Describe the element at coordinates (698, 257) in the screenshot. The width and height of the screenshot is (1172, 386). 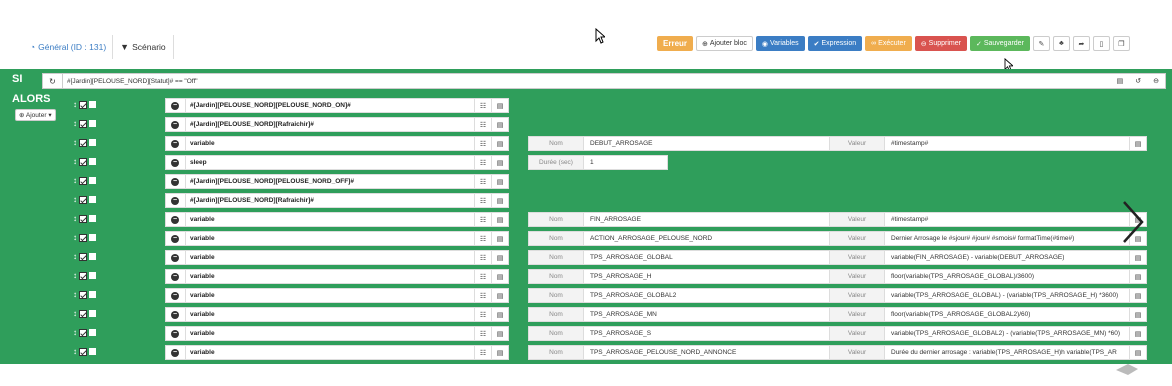
I see `option-name-field: Nom TPS_ARROSAGE_GLOBAL` at that location.